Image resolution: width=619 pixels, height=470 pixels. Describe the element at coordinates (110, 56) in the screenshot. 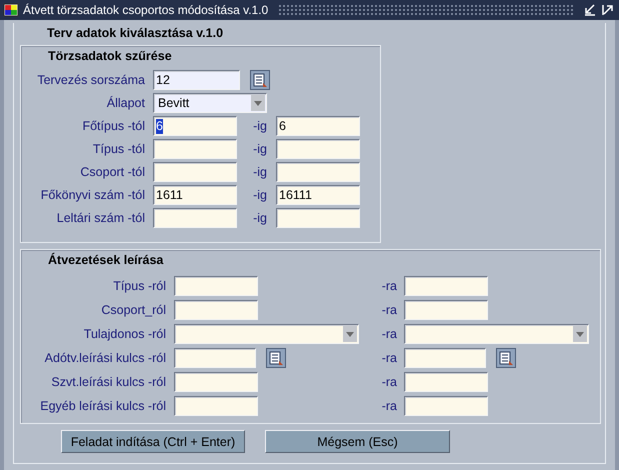

I see `section-title: Törzsadatok szűrése` at that location.